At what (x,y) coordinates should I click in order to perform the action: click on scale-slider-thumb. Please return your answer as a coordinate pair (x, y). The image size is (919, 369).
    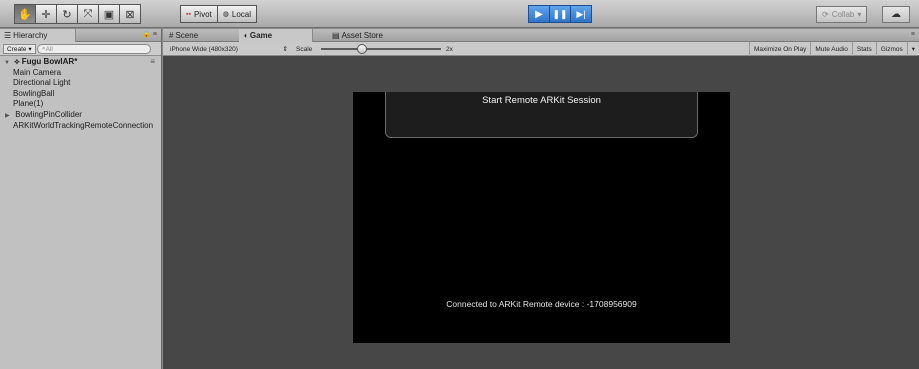
    Looking at the image, I should click on (362, 49).